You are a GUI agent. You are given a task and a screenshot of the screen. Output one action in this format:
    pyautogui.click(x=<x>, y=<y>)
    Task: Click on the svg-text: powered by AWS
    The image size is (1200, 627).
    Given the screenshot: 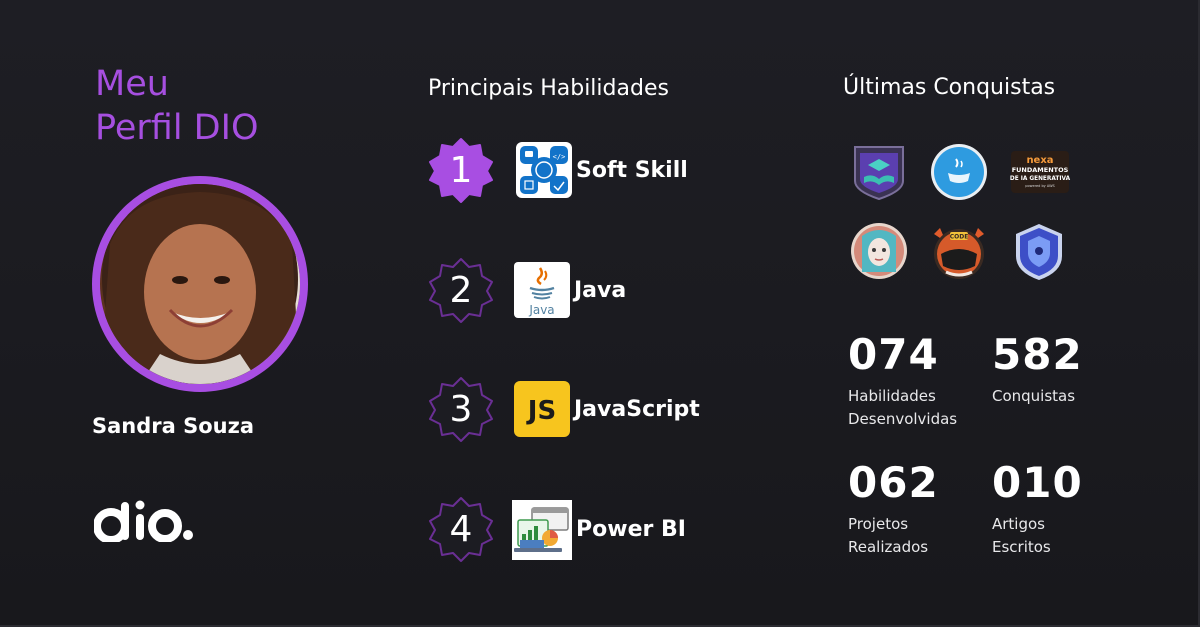 What is the action you would take?
    pyautogui.click(x=1040, y=186)
    